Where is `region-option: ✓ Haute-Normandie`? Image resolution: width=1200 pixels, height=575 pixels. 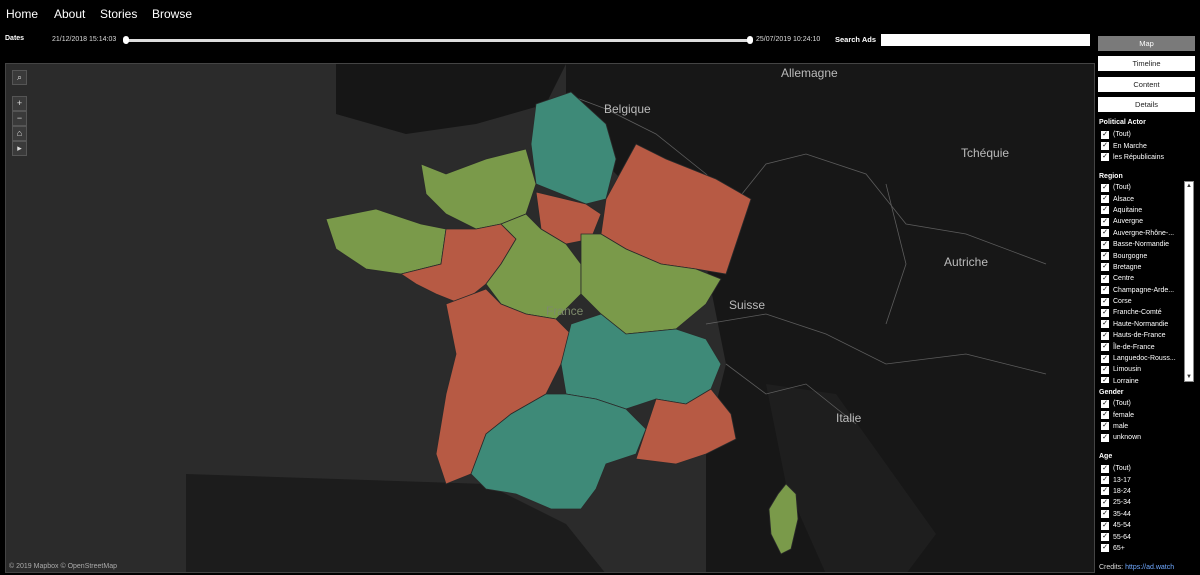
region-option: ✓ Haute-Normandie is located at coordinates (1142, 324).